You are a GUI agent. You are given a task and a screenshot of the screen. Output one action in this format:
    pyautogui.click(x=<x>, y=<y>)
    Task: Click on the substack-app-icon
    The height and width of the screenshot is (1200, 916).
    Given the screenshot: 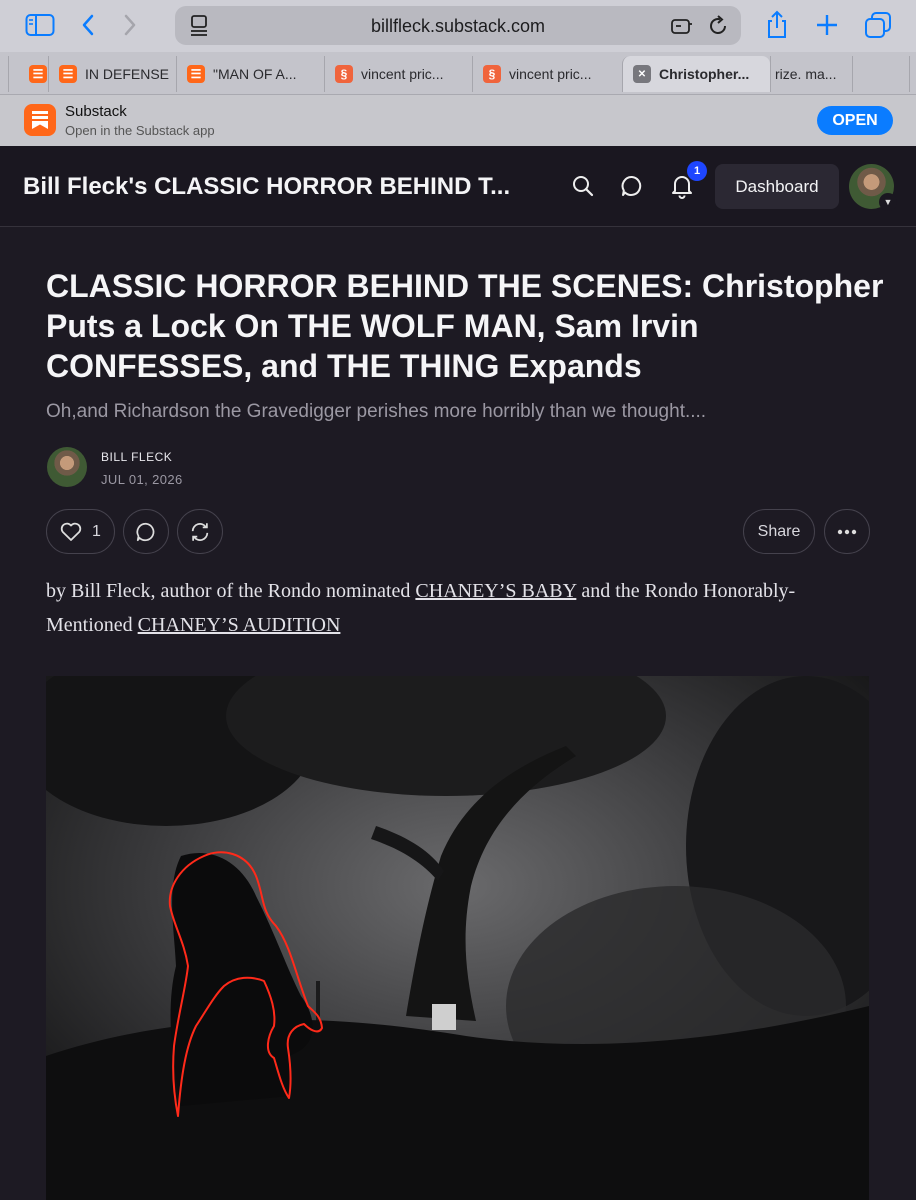 What is the action you would take?
    pyautogui.click(x=40, y=120)
    